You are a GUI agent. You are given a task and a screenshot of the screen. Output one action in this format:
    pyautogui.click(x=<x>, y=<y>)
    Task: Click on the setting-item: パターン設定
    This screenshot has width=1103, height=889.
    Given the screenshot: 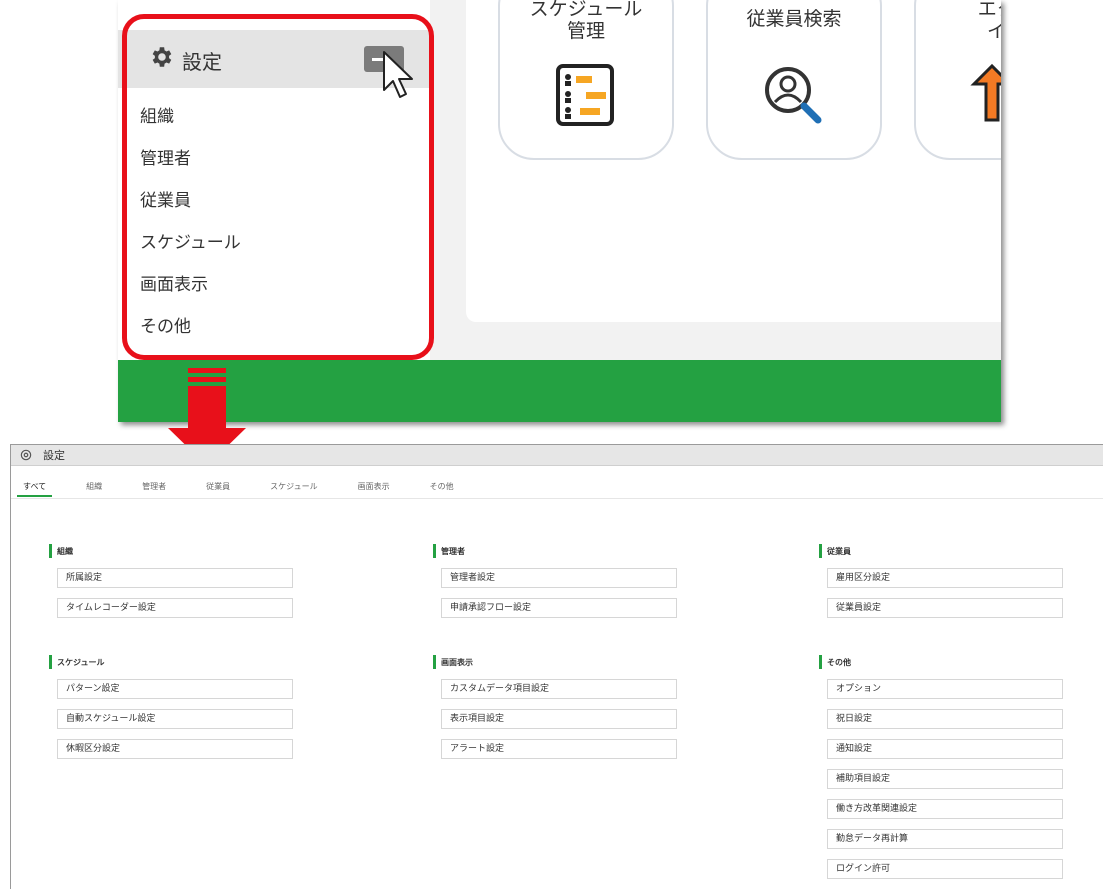 What is the action you would take?
    pyautogui.click(x=175, y=689)
    